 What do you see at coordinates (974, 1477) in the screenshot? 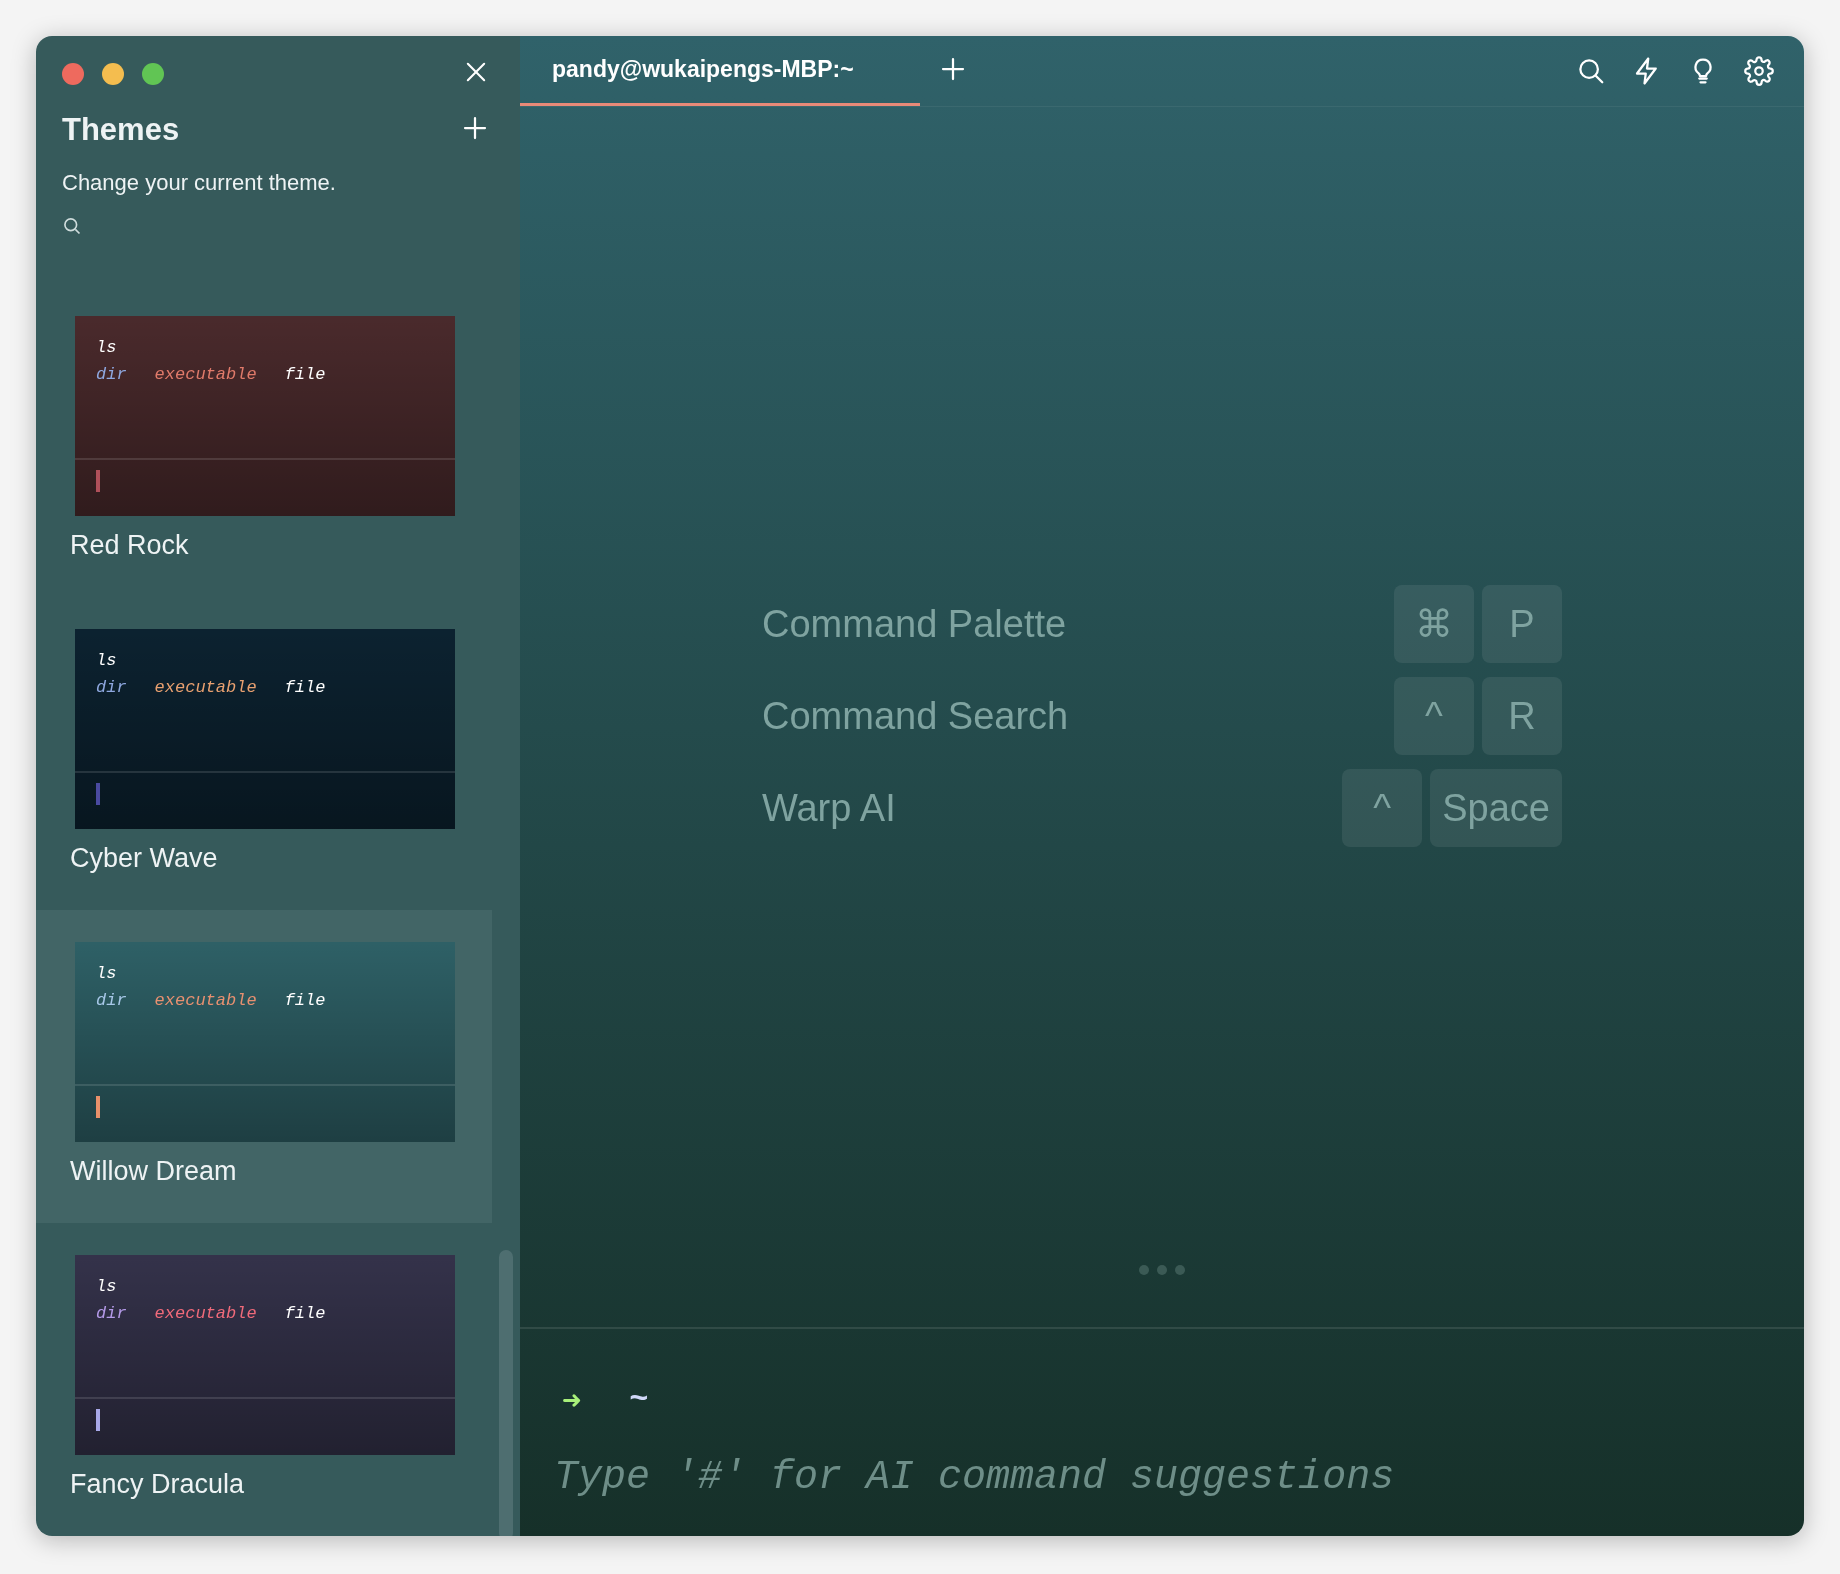
I see `input-placeholder: Type '#' for AI command suggestions` at bounding box center [974, 1477].